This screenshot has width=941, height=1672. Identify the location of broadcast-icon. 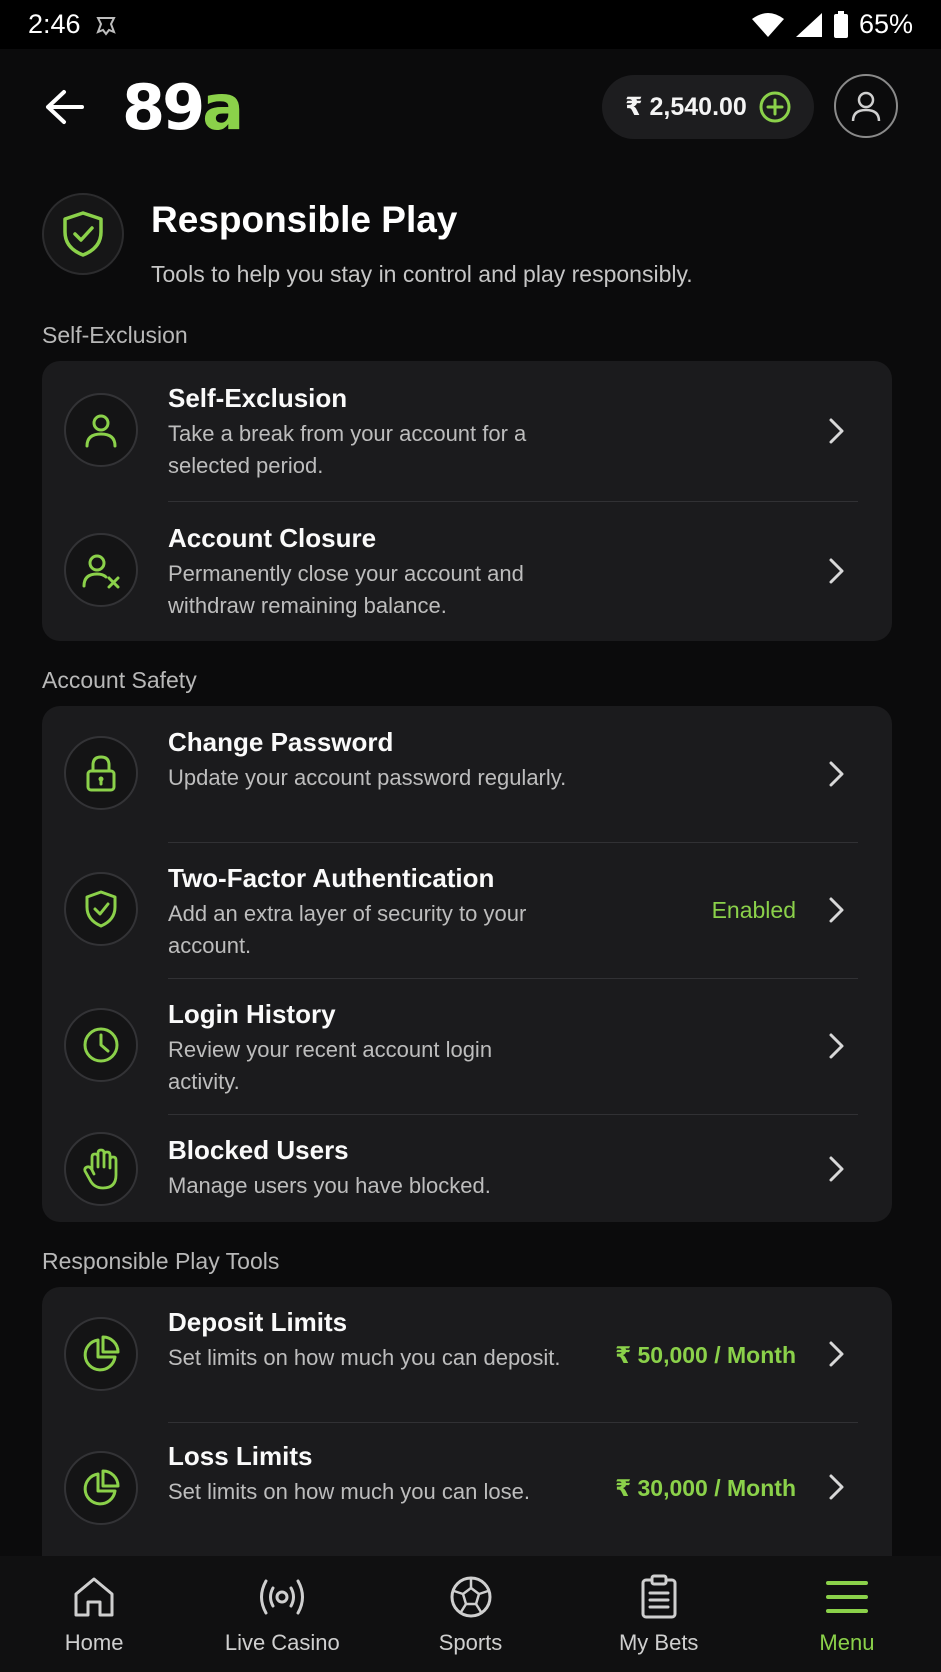
(282, 1597).